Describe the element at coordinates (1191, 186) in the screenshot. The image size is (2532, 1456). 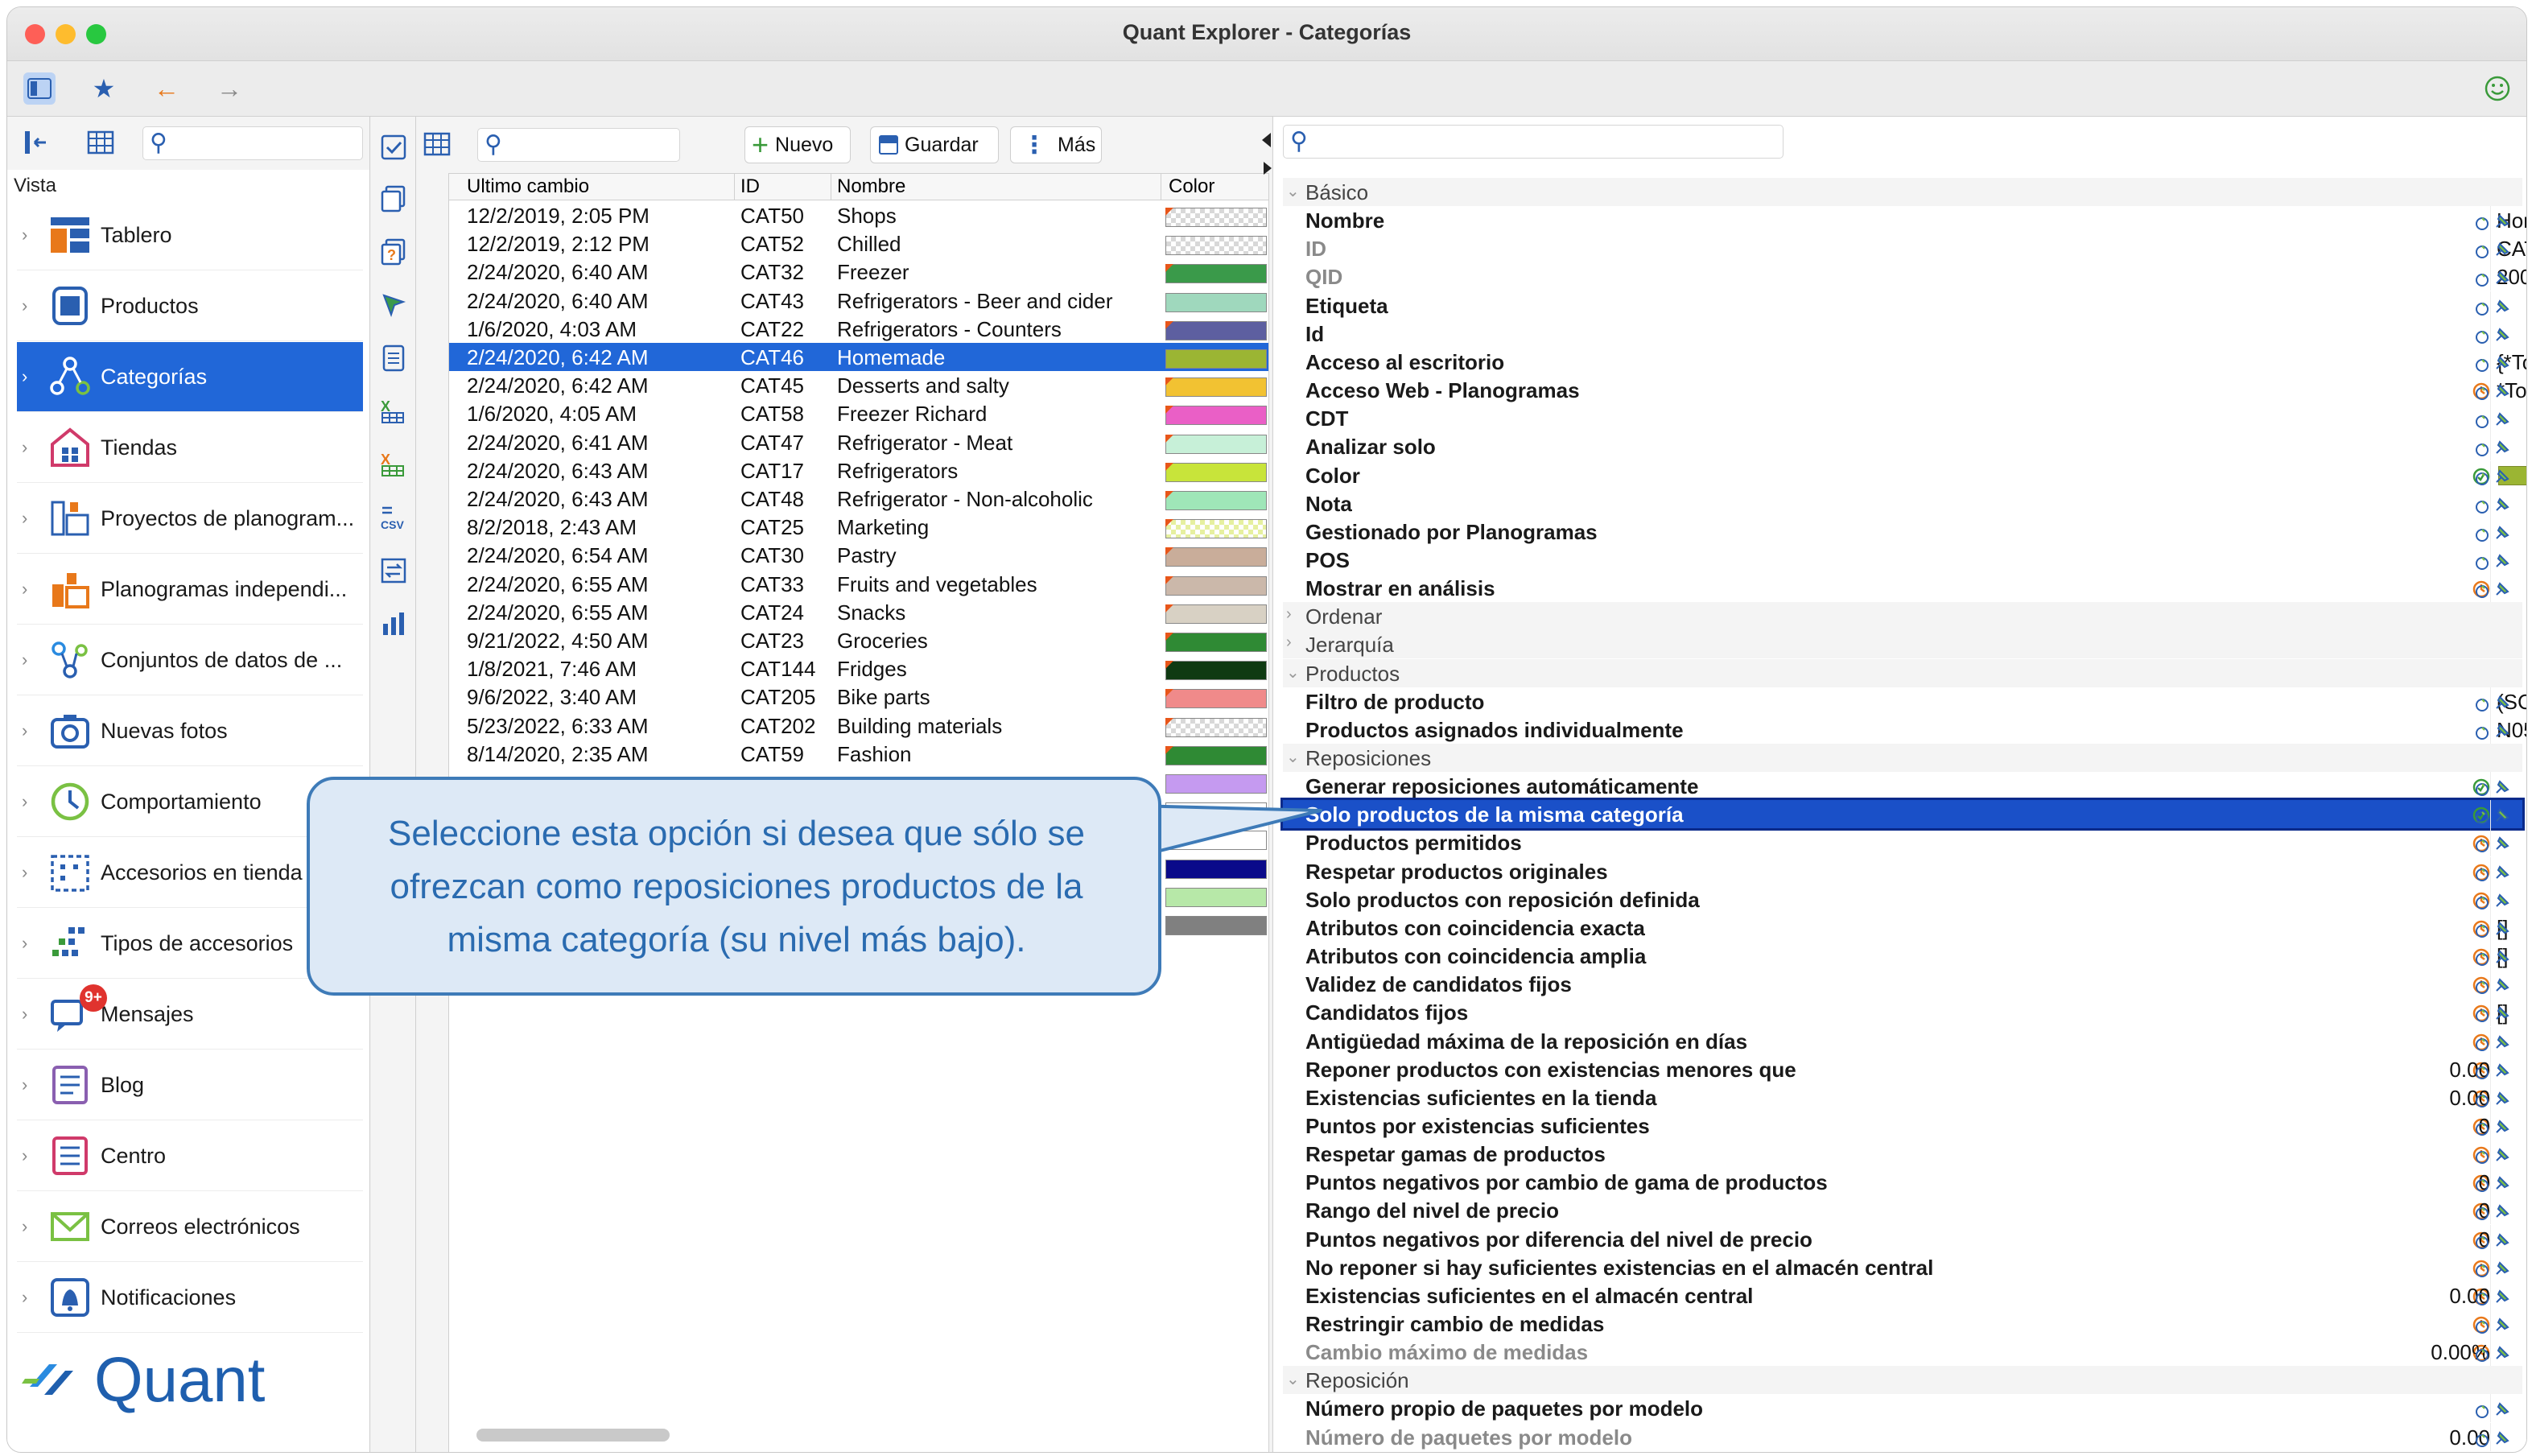
I see `column-header-color: Color` at that location.